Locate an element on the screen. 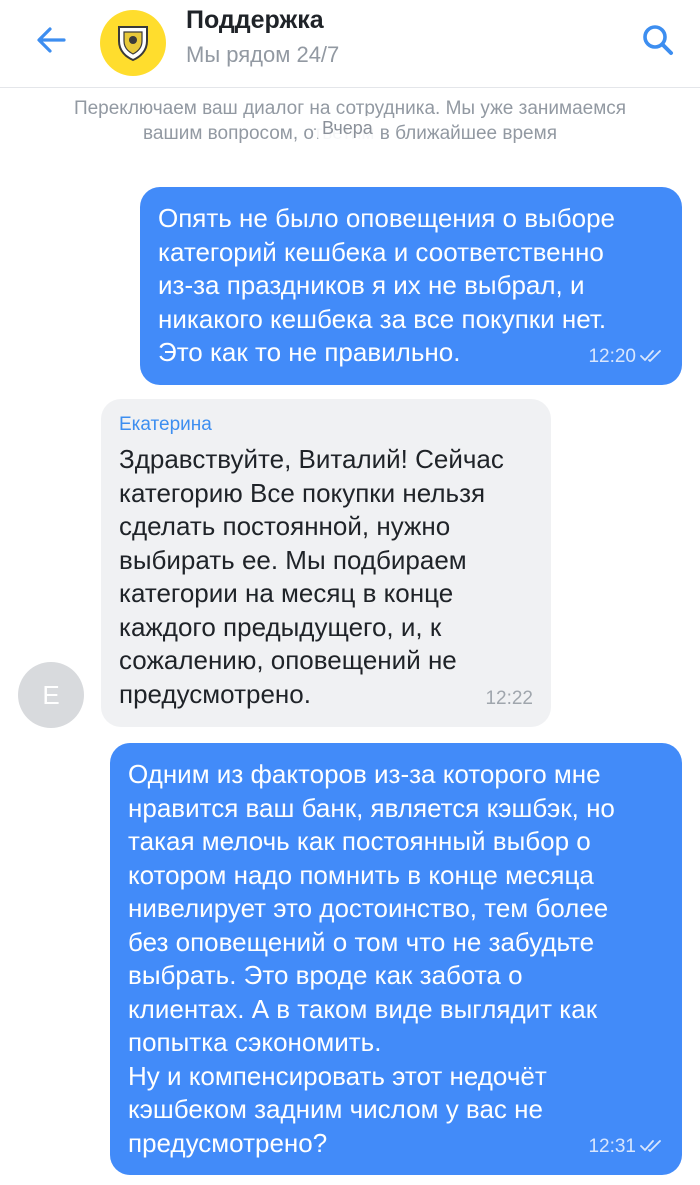 Image resolution: width=700 pixels, height=1185 pixels. chat-subtitle: Мы рядом 24/7 is located at coordinates (263, 54).